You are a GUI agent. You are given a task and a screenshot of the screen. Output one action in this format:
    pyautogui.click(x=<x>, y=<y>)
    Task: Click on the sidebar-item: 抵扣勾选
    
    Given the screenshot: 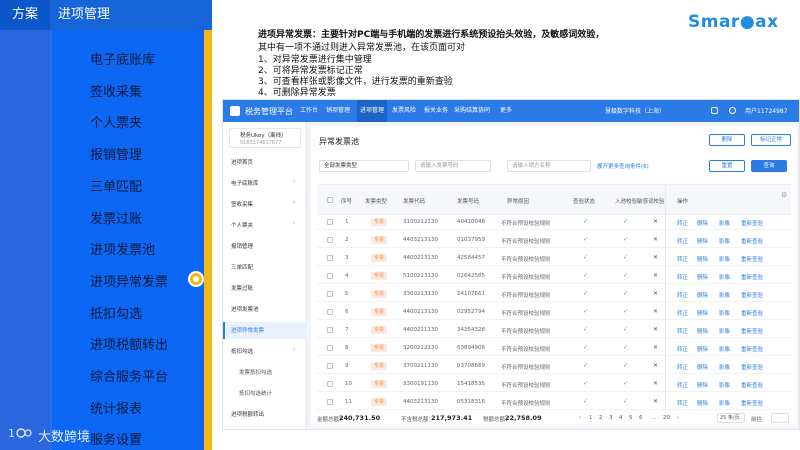 What is the action you would take?
    pyautogui.click(x=242, y=351)
    